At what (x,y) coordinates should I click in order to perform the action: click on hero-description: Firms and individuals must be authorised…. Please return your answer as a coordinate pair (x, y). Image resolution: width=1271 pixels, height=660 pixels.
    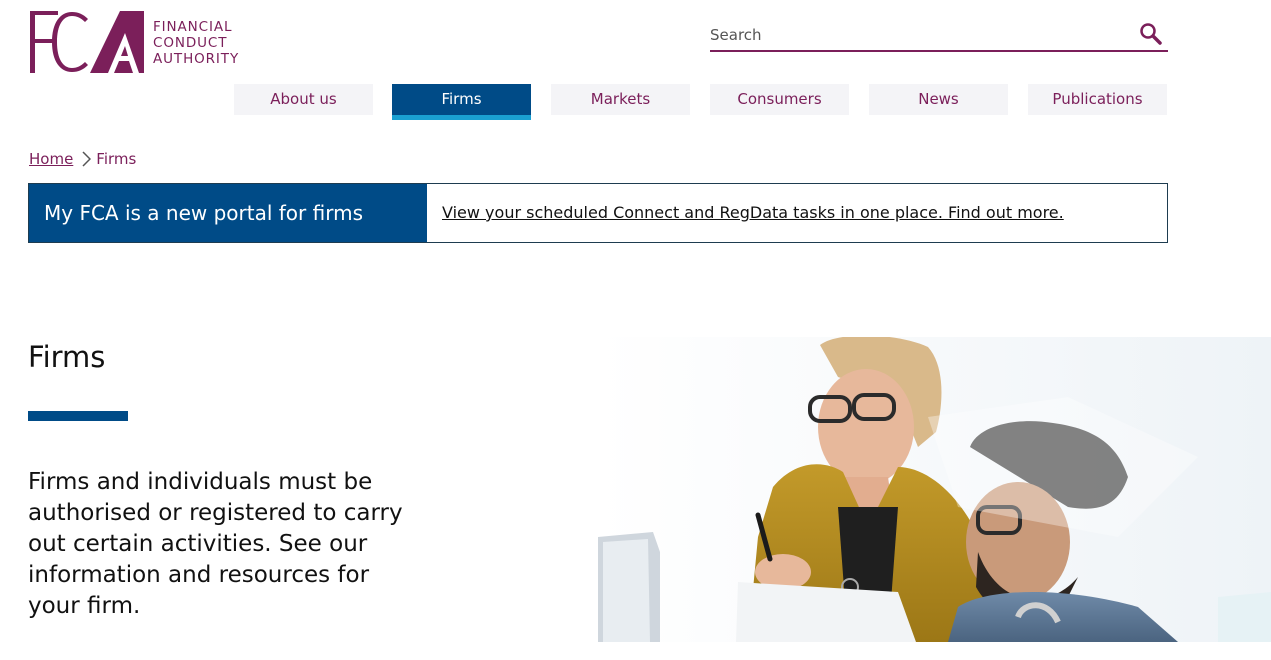
    Looking at the image, I should click on (215, 544).